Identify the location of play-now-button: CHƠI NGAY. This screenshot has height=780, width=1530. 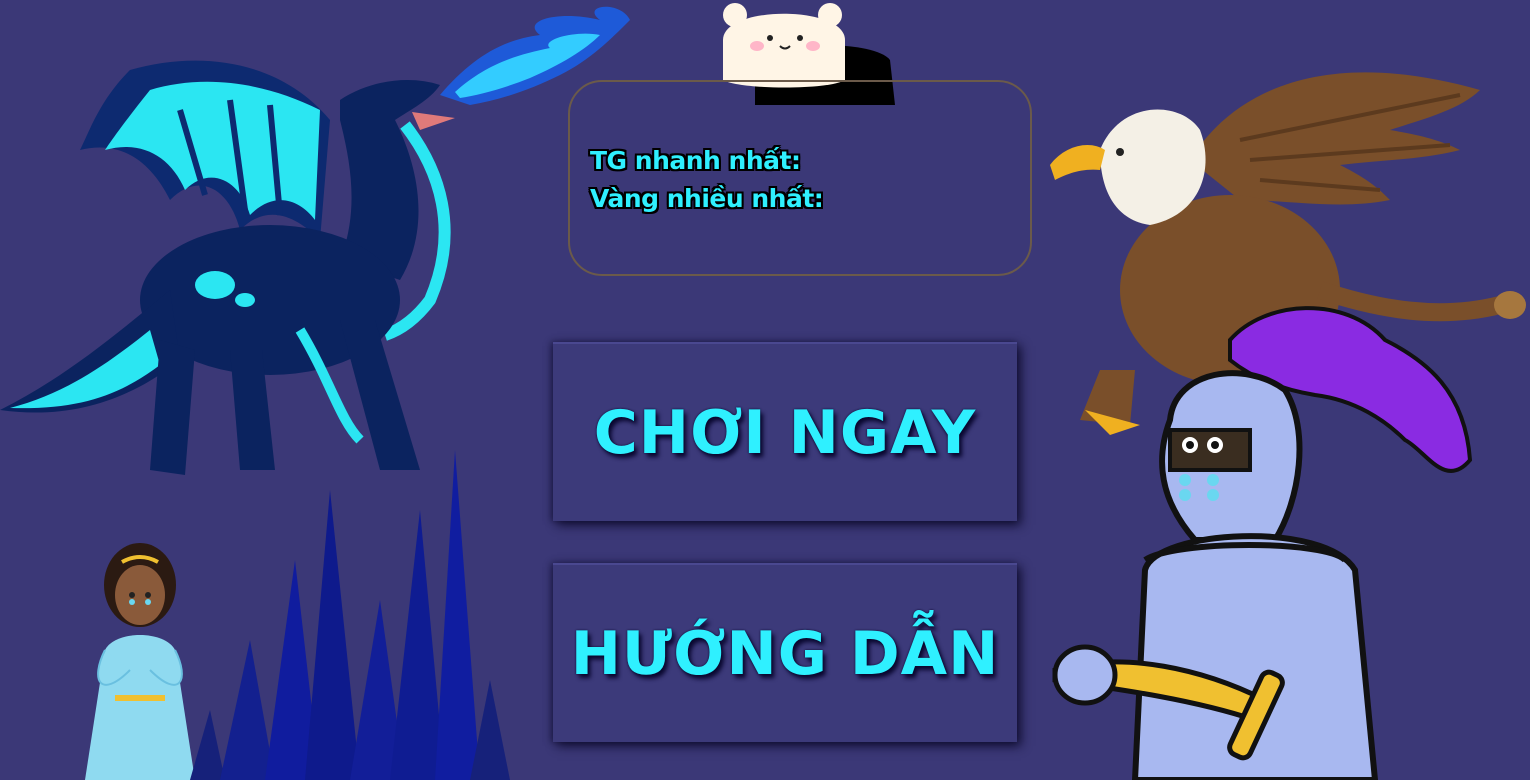
(785, 431).